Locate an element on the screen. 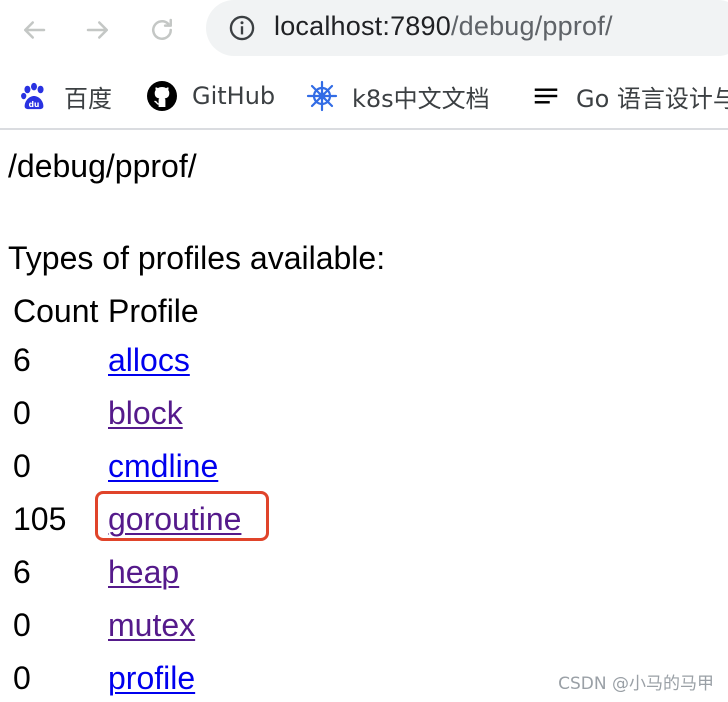 The image size is (728, 702). forward-button is located at coordinates (98, 30).